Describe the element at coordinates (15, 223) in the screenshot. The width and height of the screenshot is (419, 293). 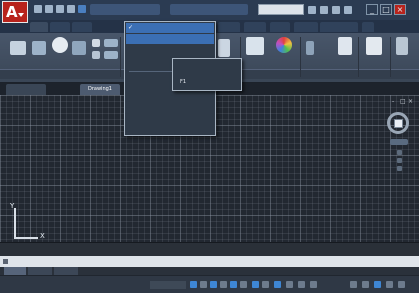
I see `ucs-y-axis` at that location.